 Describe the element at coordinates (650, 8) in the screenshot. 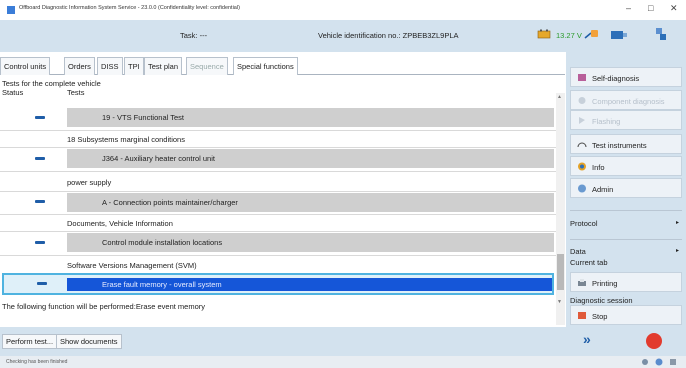

I see `maximize-button: □` at that location.